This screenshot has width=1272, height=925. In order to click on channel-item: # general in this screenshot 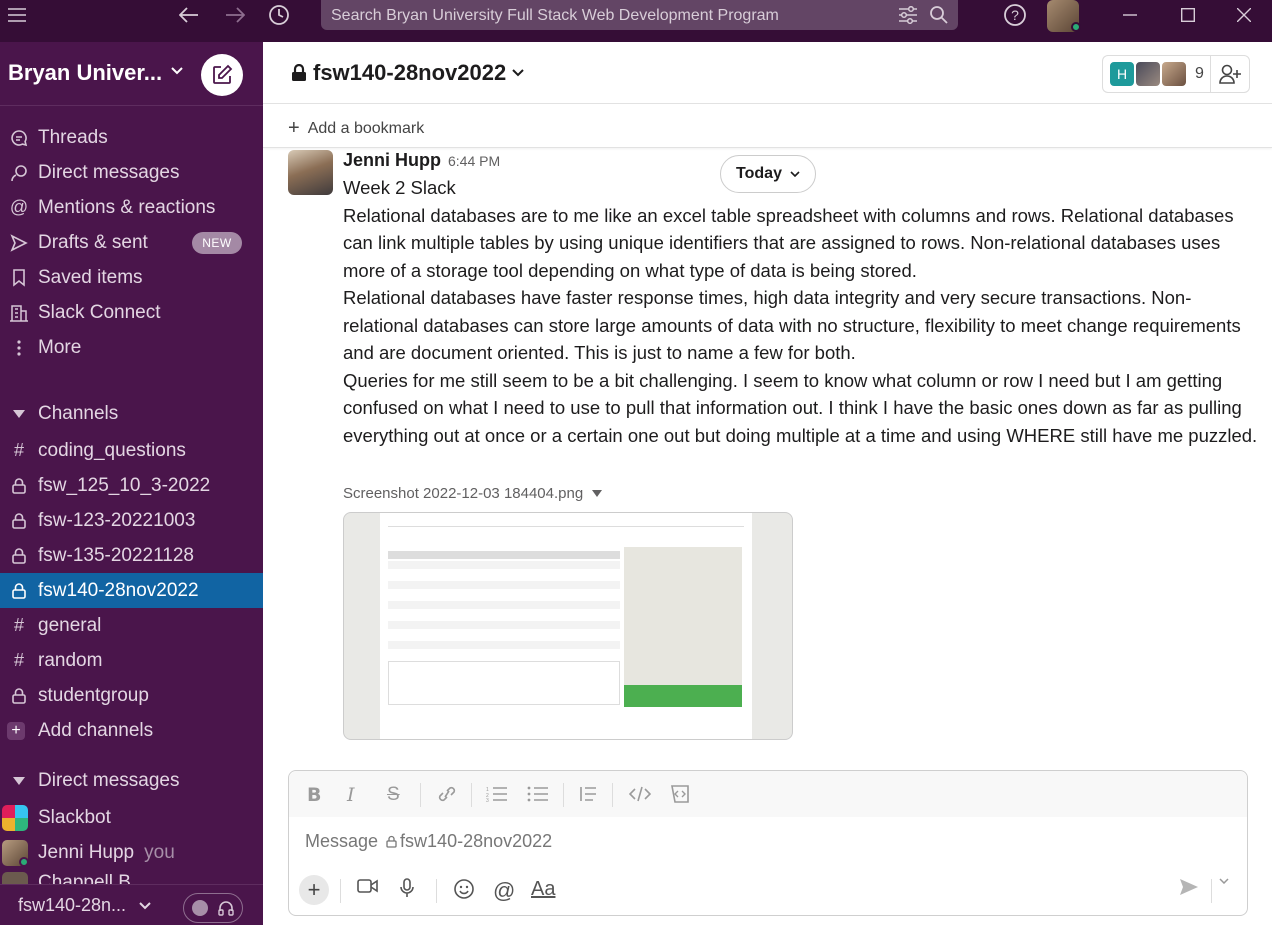, I will do `click(131, 625)`.